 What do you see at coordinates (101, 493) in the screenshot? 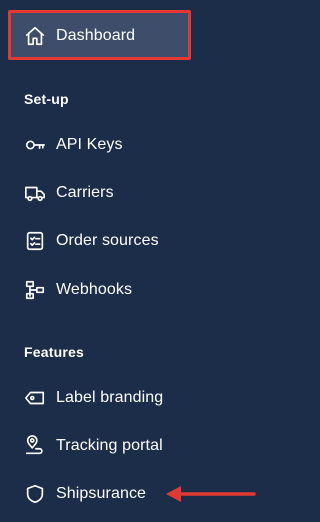
I see `sidebar-item-label: Shipsurance` at bounding box center [101, 493].